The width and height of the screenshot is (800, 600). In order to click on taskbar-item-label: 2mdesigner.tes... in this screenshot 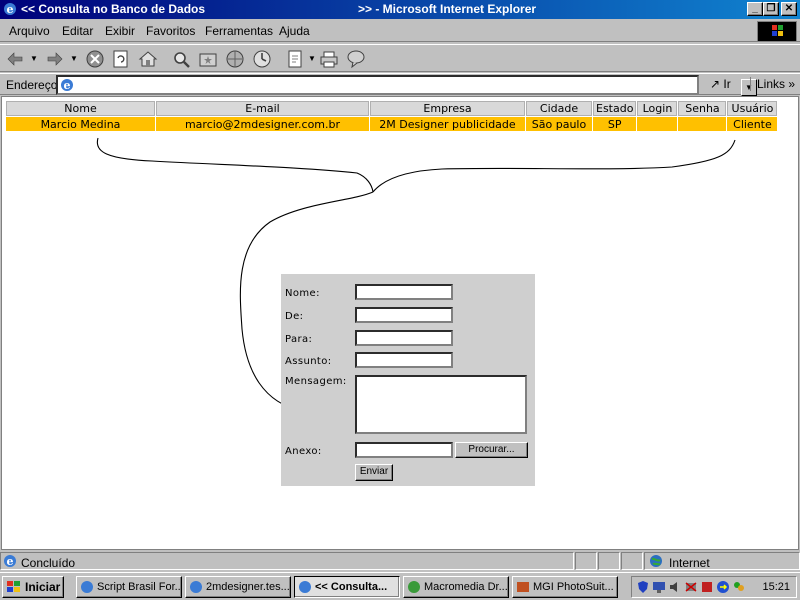, I will do `click(248, 587)`.